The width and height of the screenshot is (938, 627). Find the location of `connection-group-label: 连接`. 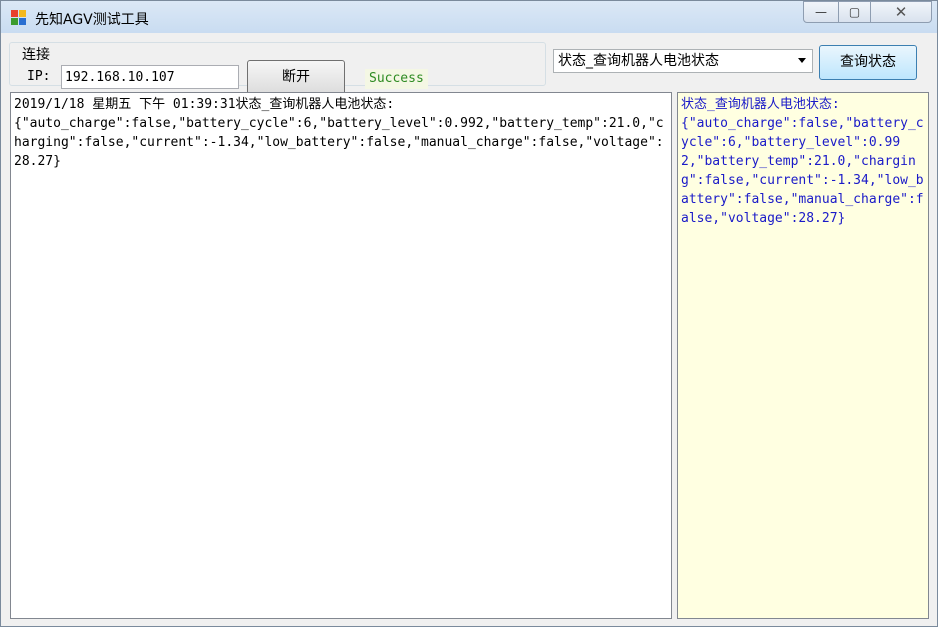

connection-group-label: 连接 is located at coordinates (36, 54).